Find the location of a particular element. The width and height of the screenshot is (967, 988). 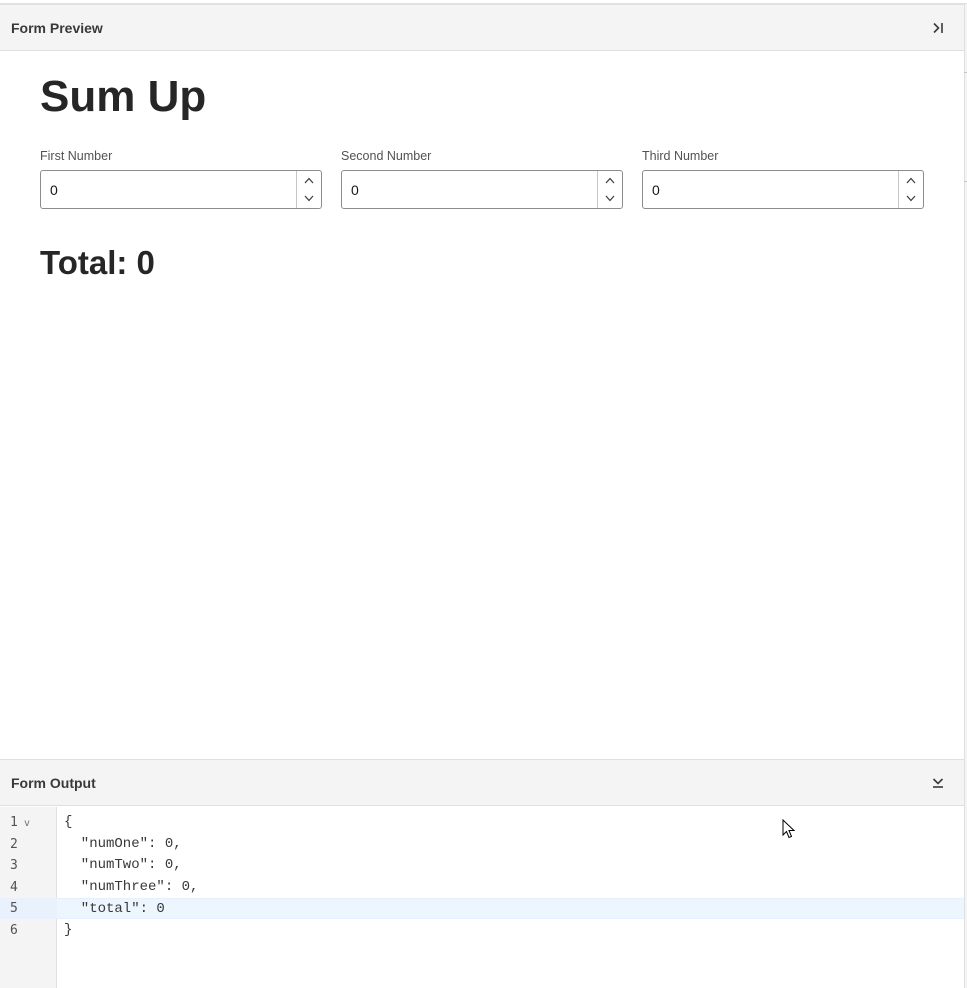

line-number: 1 is located at coordinates (14, 822).